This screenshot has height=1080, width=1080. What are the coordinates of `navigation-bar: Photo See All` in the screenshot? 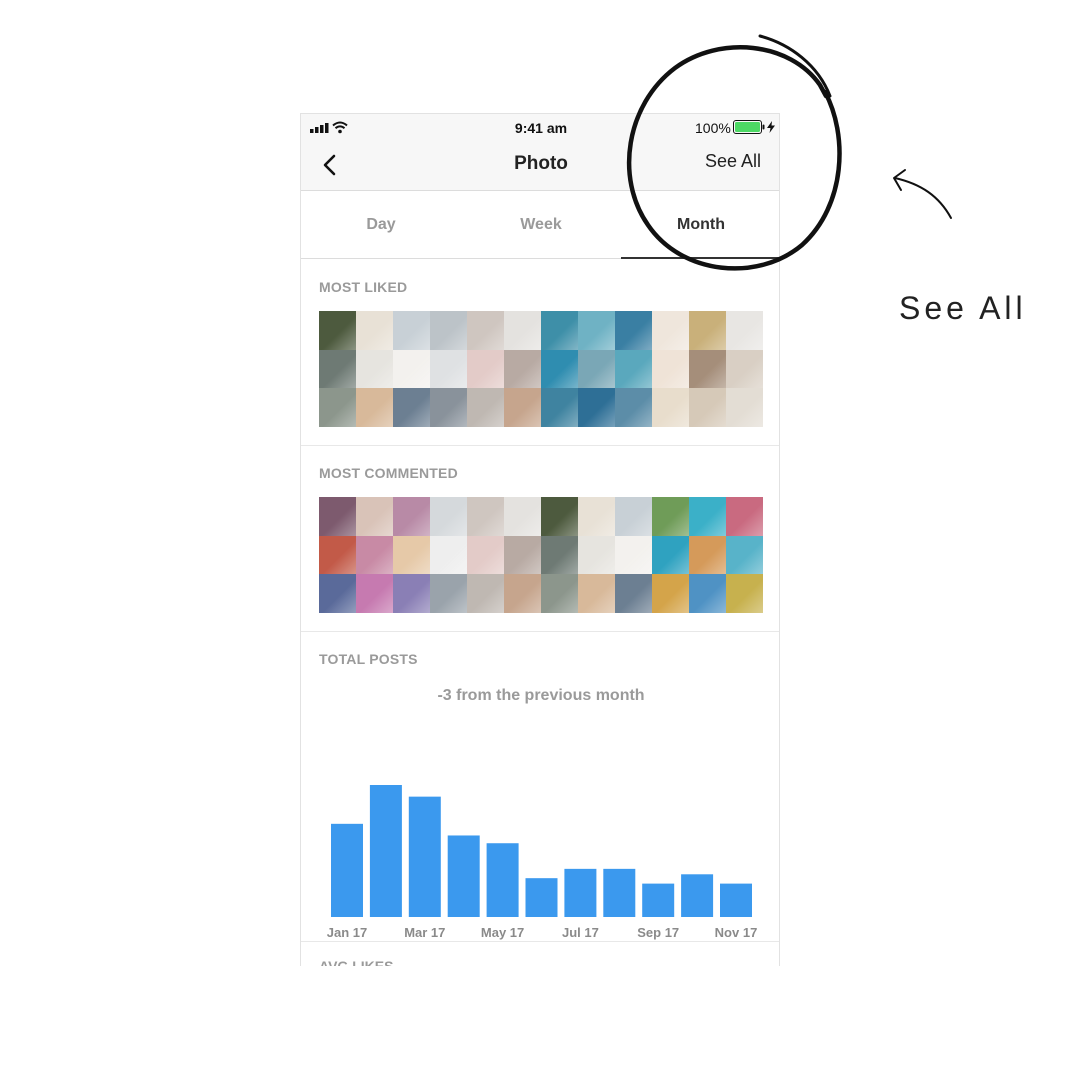 It's located at (540, 166).